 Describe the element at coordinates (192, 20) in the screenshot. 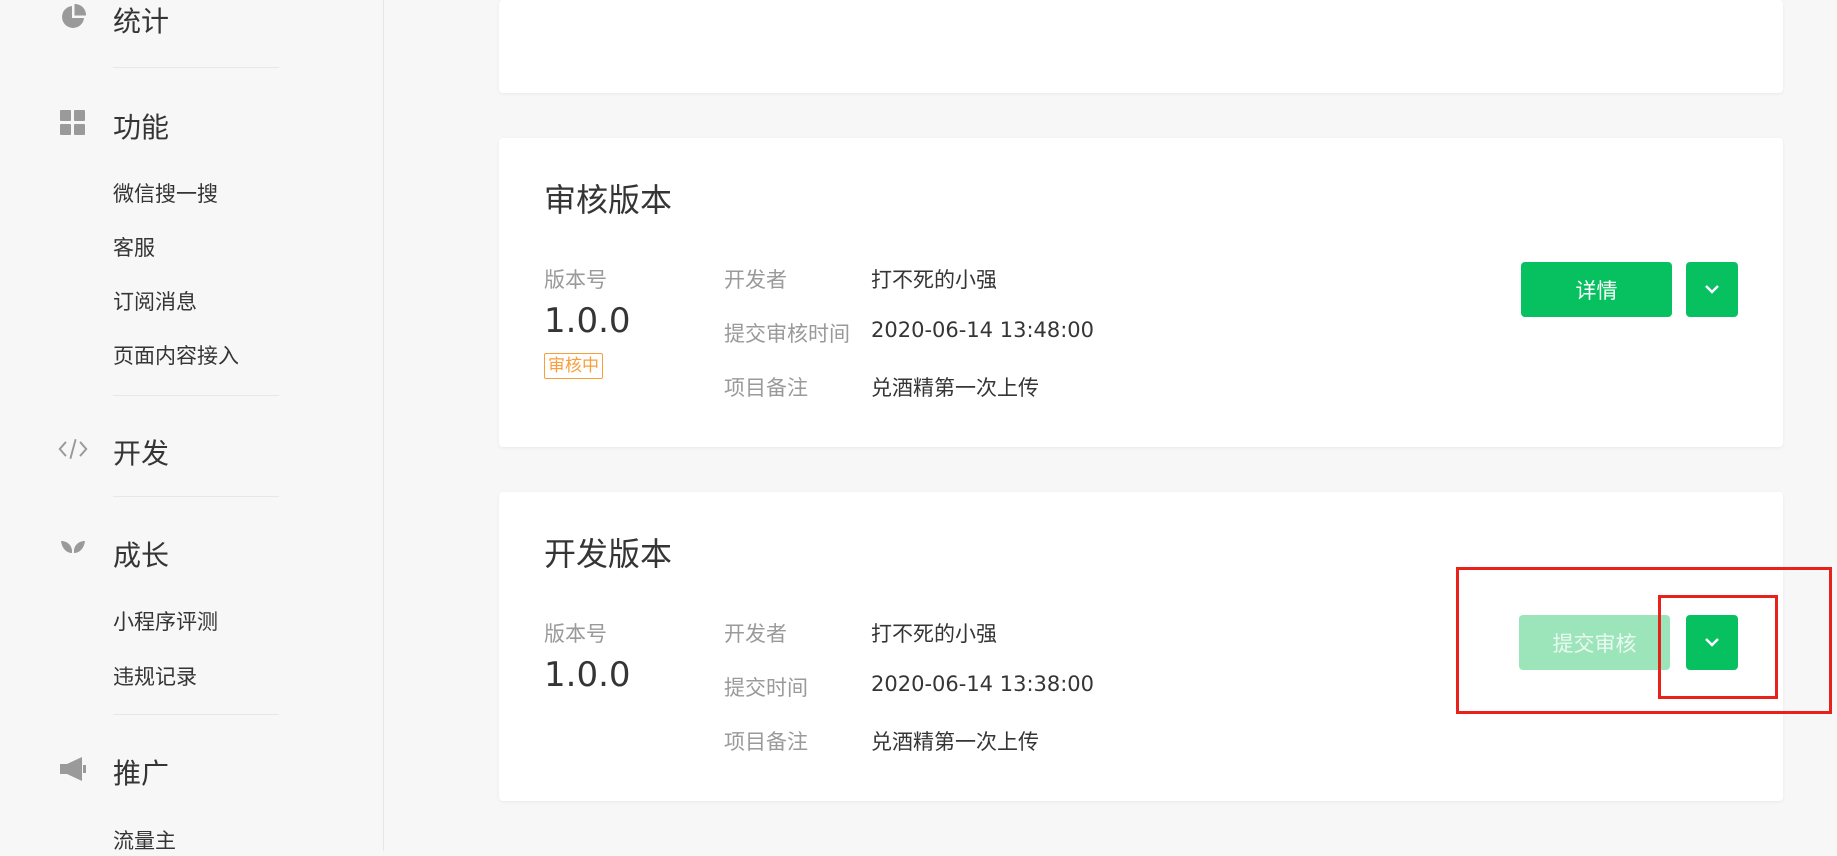

I see `nav-stats: 统计` at that location.